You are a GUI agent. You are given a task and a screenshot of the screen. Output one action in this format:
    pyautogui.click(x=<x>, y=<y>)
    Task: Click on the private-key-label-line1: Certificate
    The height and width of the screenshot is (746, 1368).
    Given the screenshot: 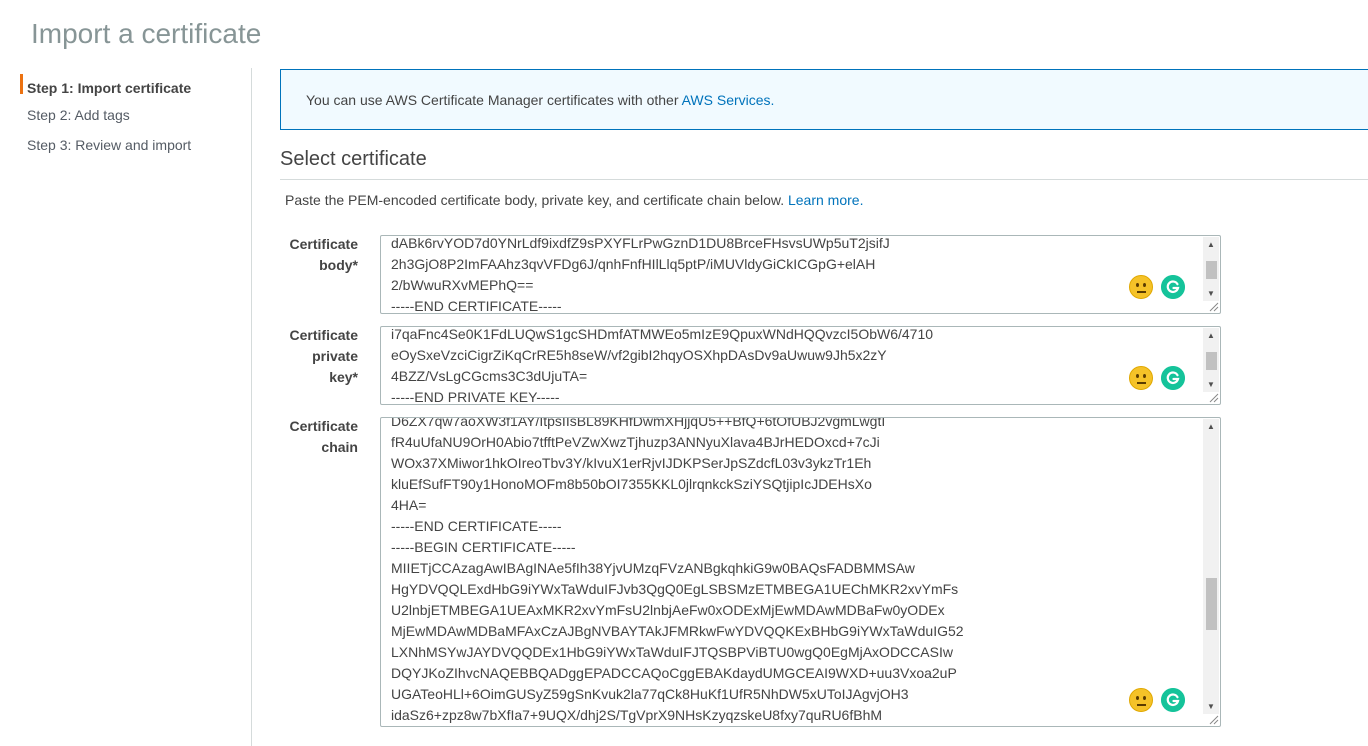 What is the action you would take?
    pyautogui.click(x=323, y=335)
    